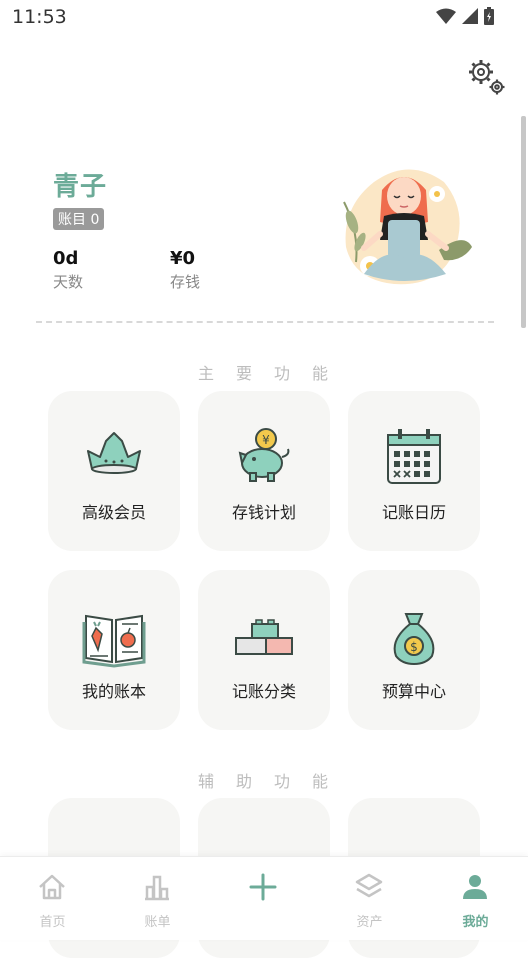 The height and width of the screenshot is (958, 528). I want to click on aux-features-title: 辅助功能, so click(273, 781).